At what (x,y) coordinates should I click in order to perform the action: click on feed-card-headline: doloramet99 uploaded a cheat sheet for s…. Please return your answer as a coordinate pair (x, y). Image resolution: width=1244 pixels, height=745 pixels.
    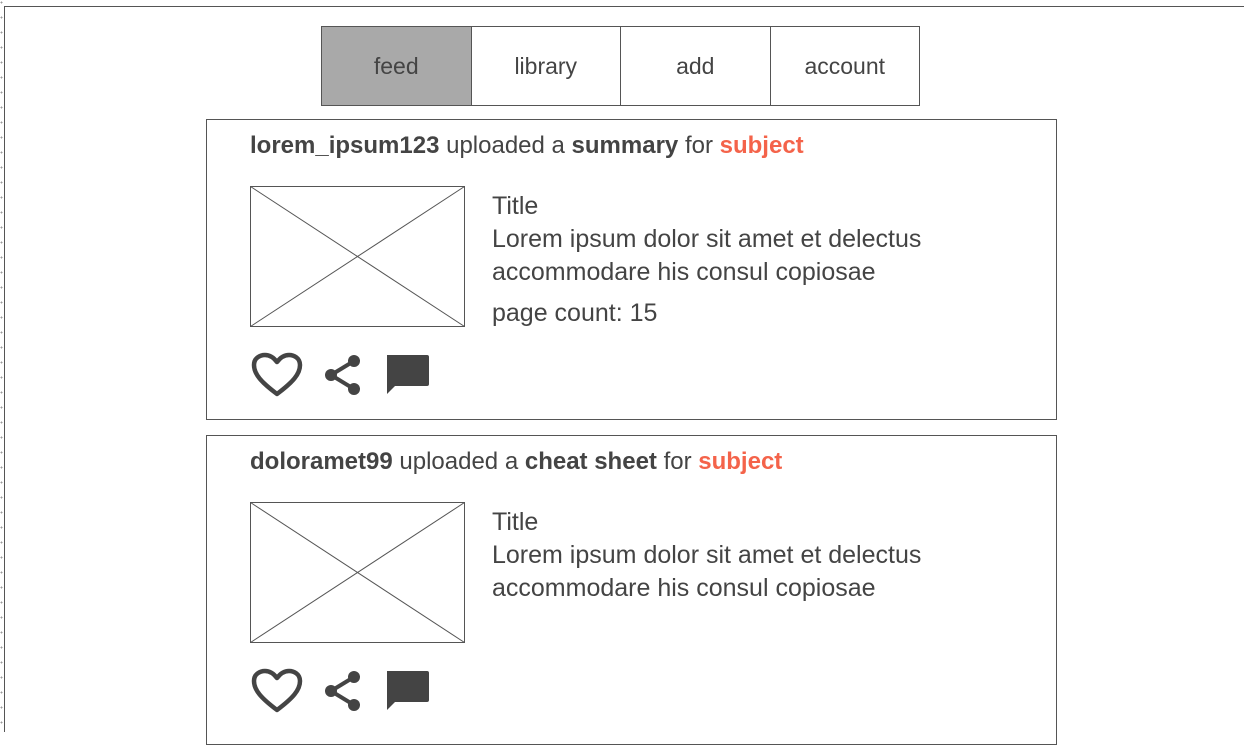
    Looking at the image, I should click on (516, 462).